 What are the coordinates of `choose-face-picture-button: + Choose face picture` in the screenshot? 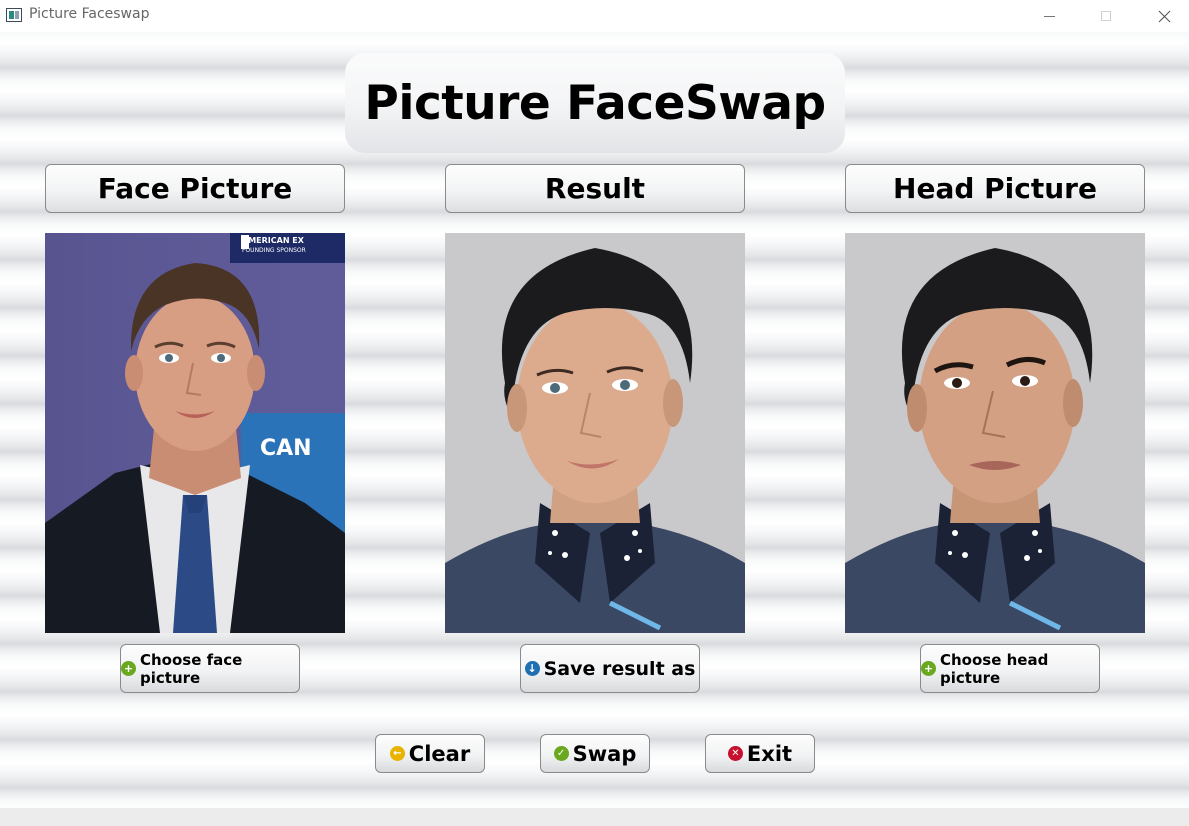 It's located at (210, 668).